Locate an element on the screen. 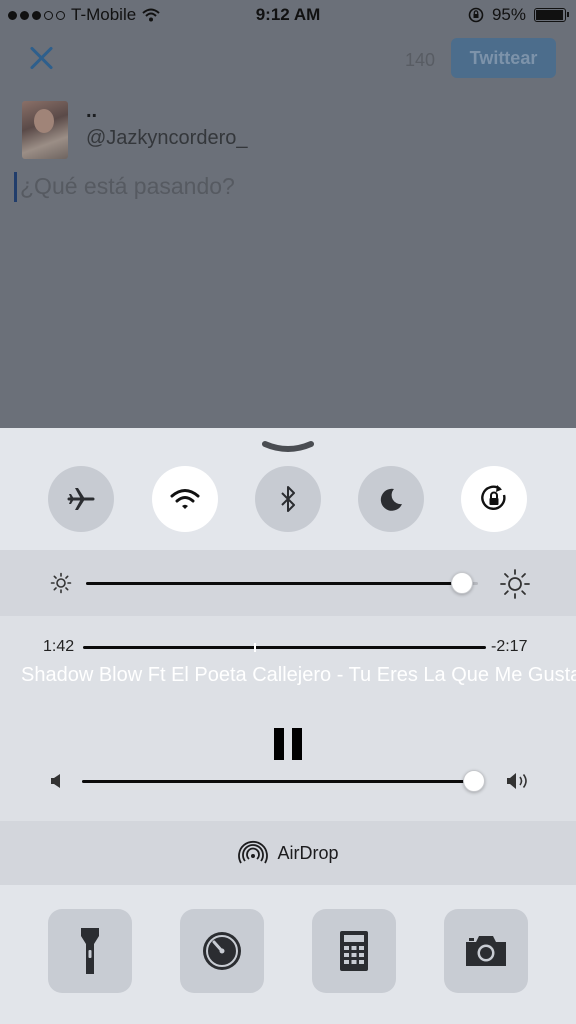  timer-icon is located at coordinates (222, 951).